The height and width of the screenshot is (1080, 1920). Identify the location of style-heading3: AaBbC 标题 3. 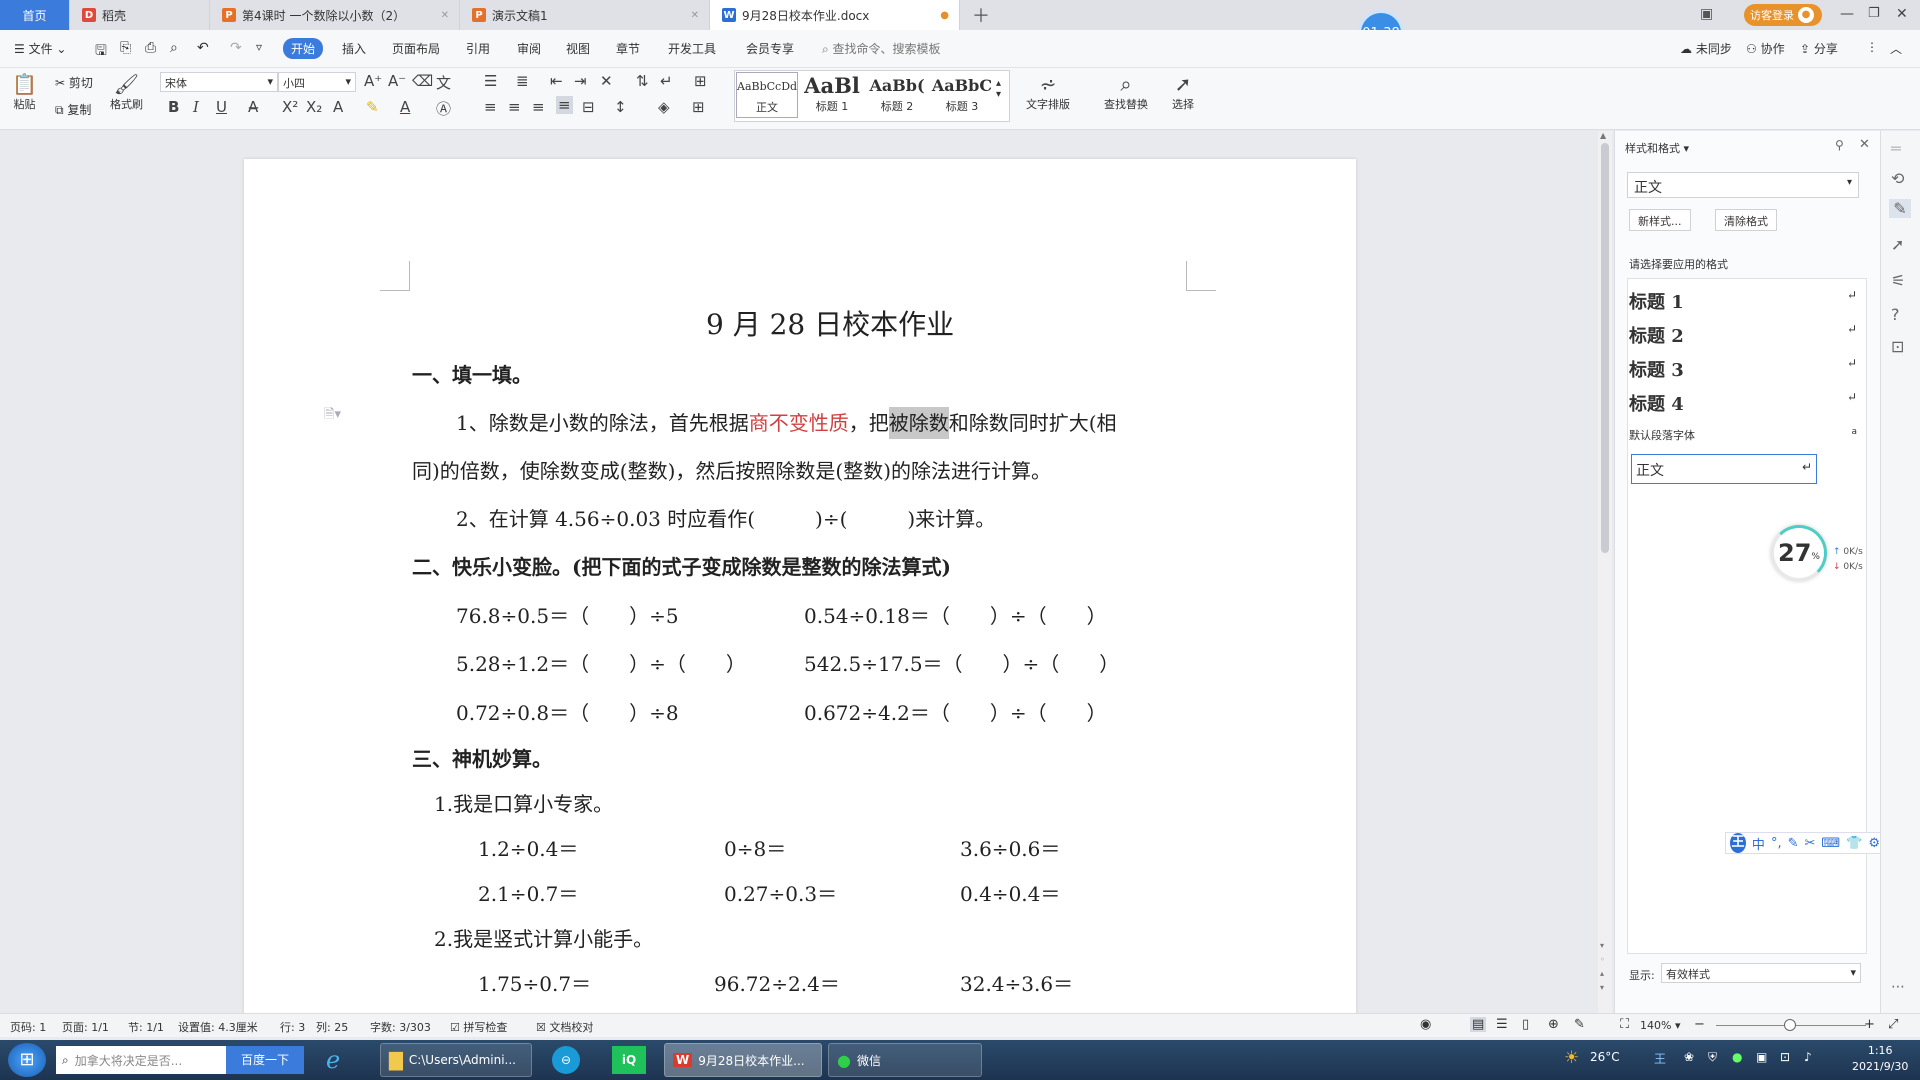
(962, 95).